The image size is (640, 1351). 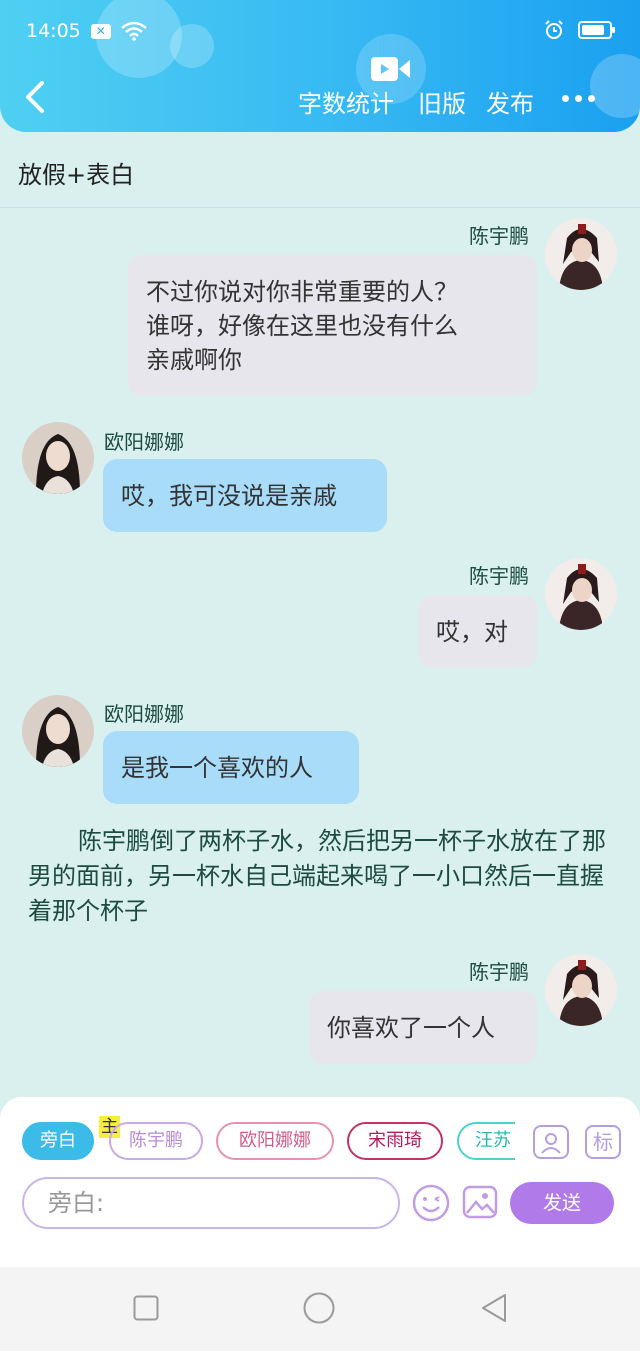 I want to click on back-icon, so click(x=494, y=1308).